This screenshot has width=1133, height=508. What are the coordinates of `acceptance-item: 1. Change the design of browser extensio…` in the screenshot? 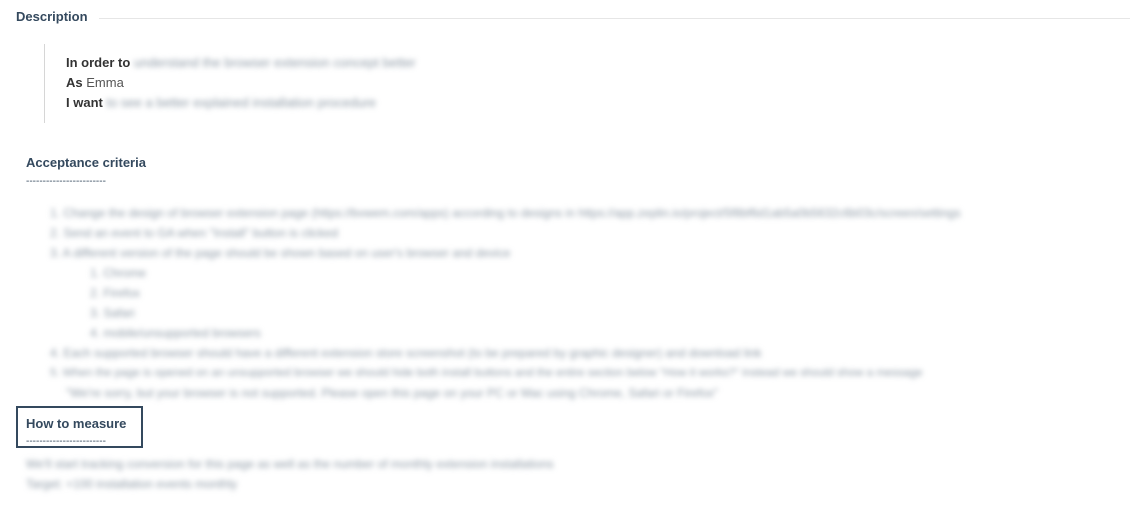 It's located at (505, 213).